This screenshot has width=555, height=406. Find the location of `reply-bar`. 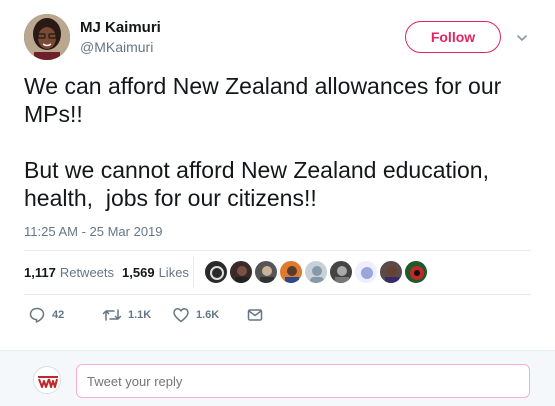

reply-bar is located at coordinates (277, 378).